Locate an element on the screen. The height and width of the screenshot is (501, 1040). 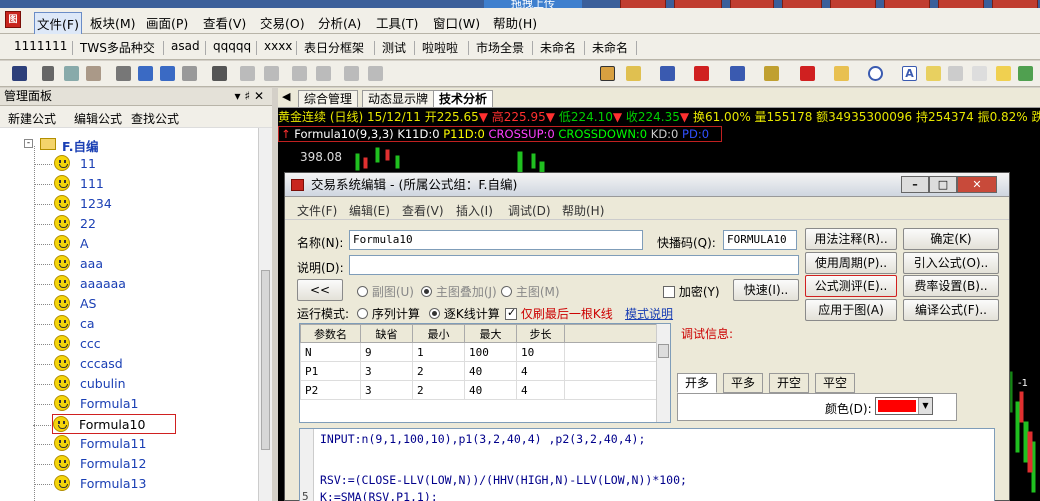
apply-to-chart-button: 应用于图(A) is located at coordinates (851, 310).